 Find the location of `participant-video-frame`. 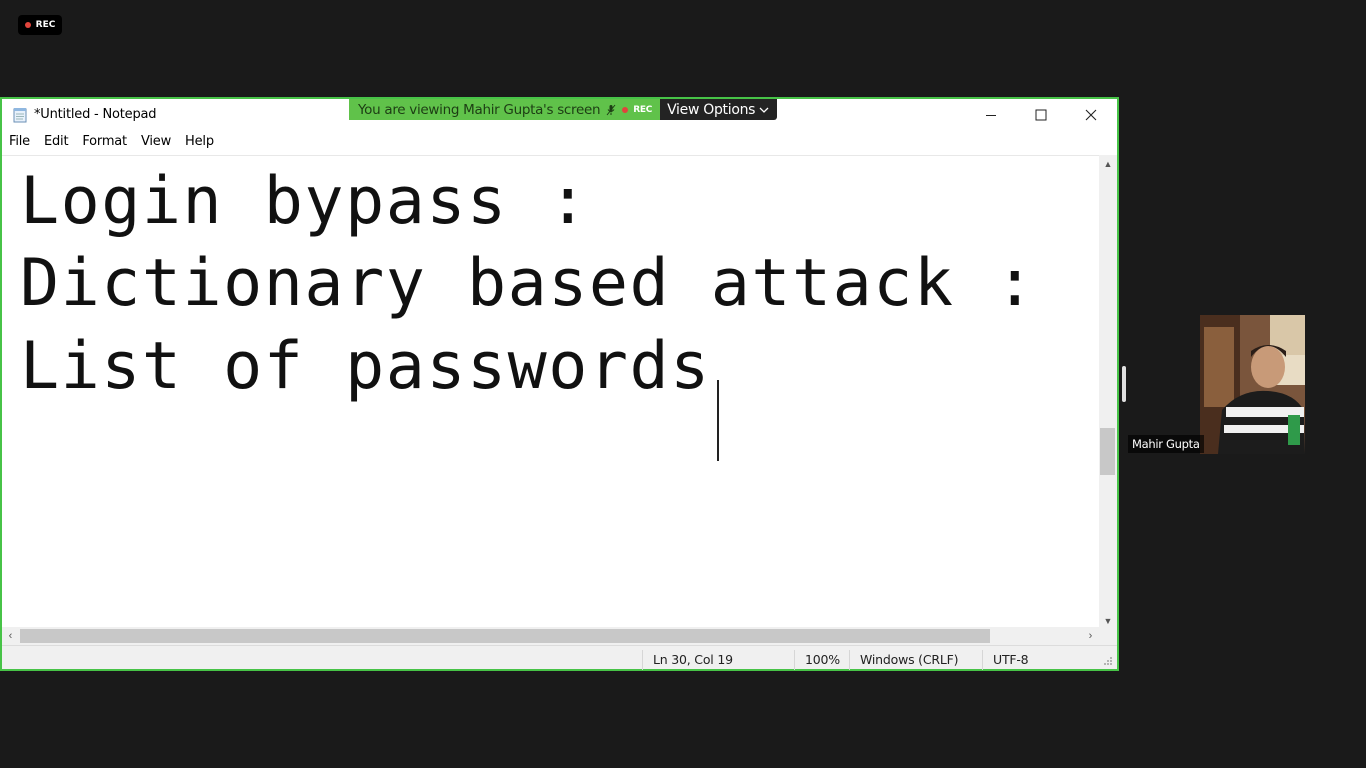

participant-video-frame is located at coordinates (1252, 384).